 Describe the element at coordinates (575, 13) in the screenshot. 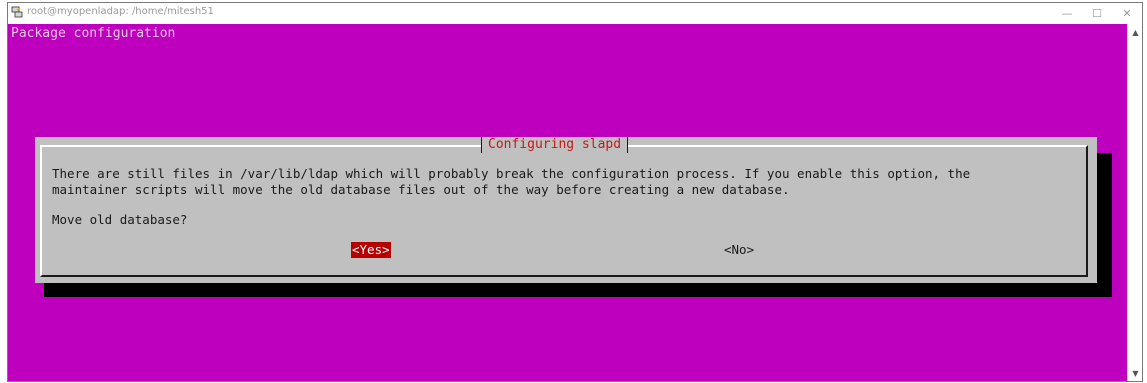

I see `title-bar: root@myopenladap: /home/mitesh51 — ☐ ✕` at that location.